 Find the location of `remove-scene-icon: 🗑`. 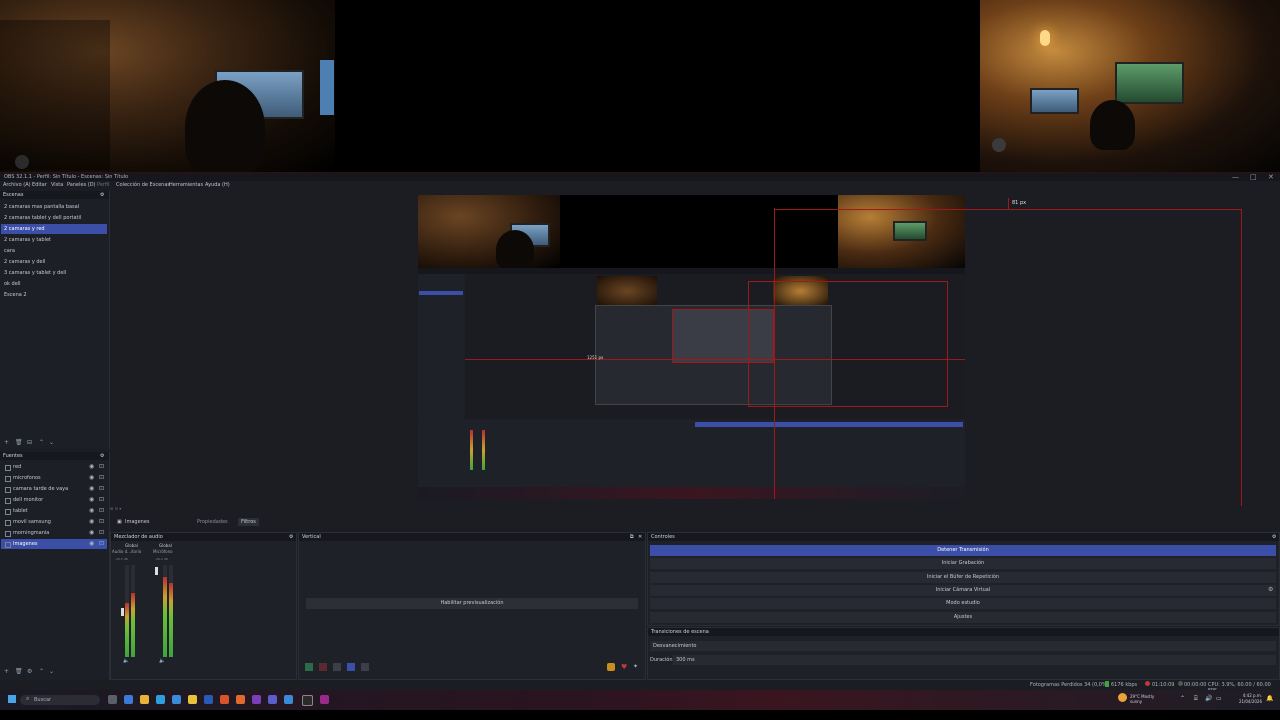

remove-scene-icon: 🗑 is located at coordinates (19, 442).